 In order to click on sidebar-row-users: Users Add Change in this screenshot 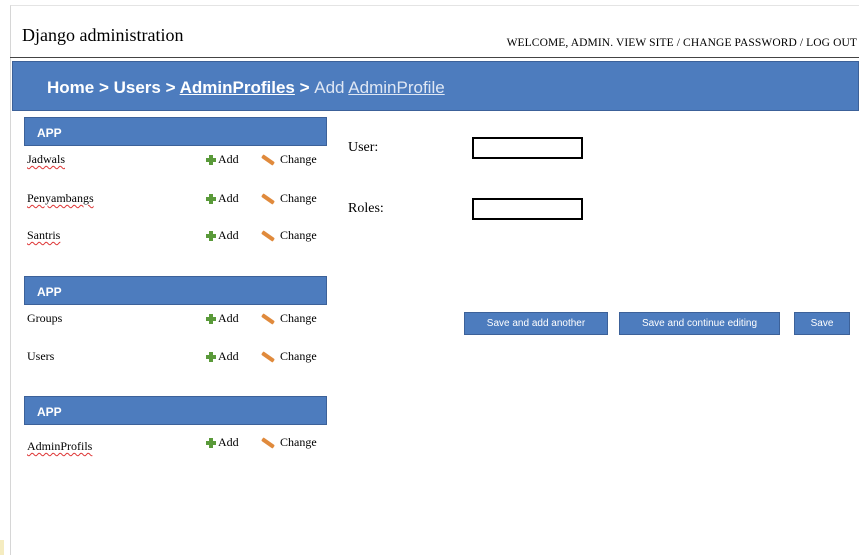, I will do `click(179, 358)`.